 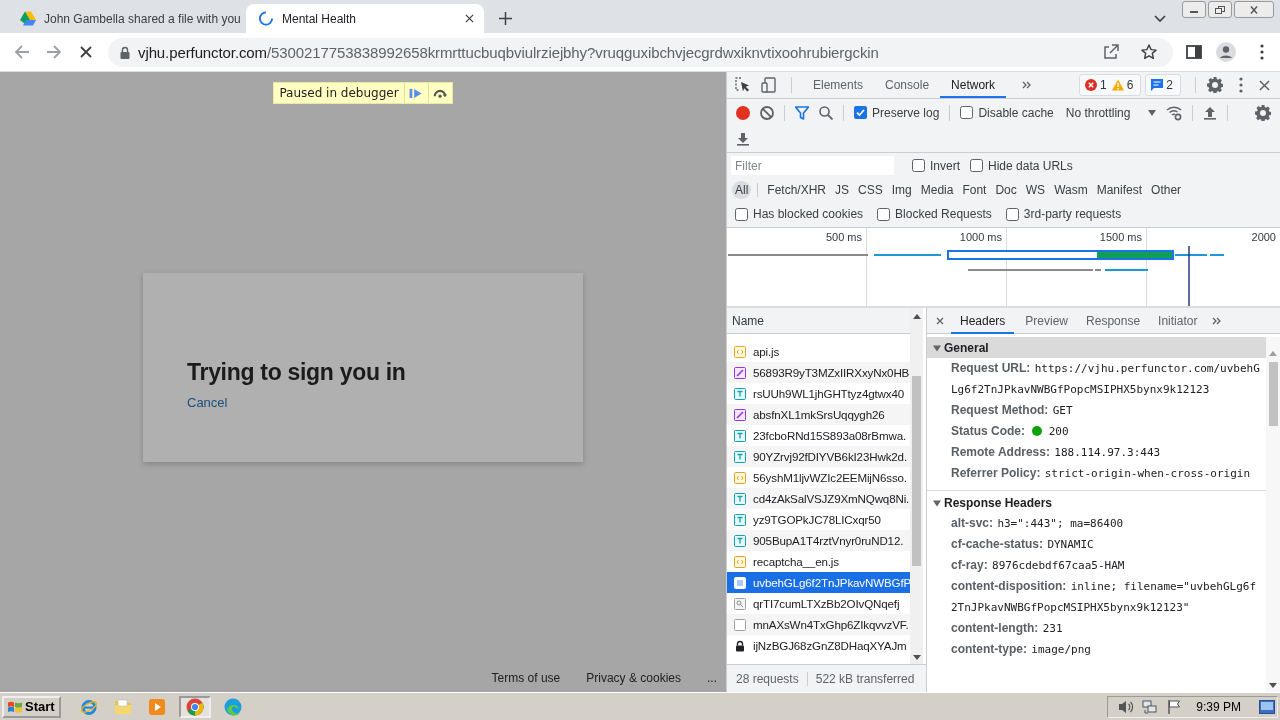 I want to click on record-icon, so click(x=743, y=112).